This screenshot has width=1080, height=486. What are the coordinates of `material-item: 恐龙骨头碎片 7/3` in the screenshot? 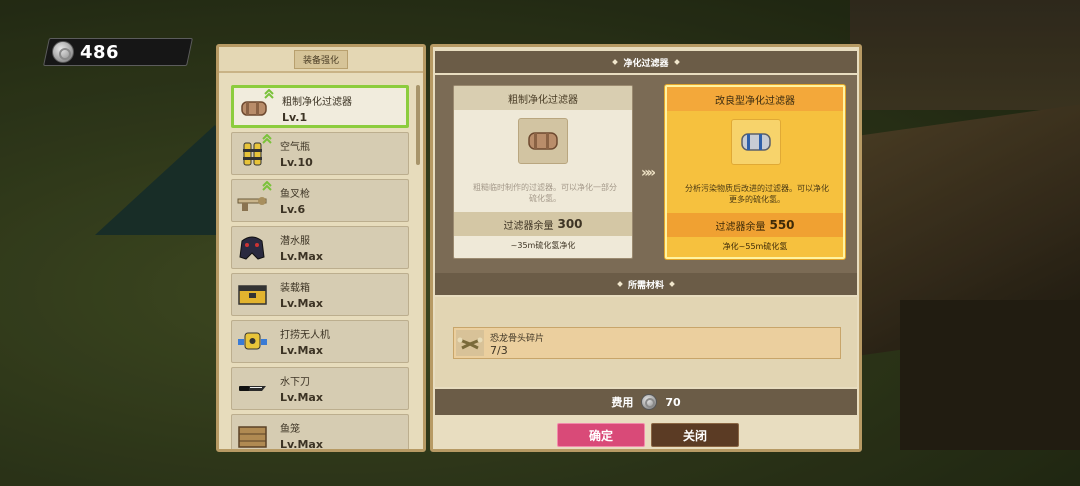 It's located at (647, 343).